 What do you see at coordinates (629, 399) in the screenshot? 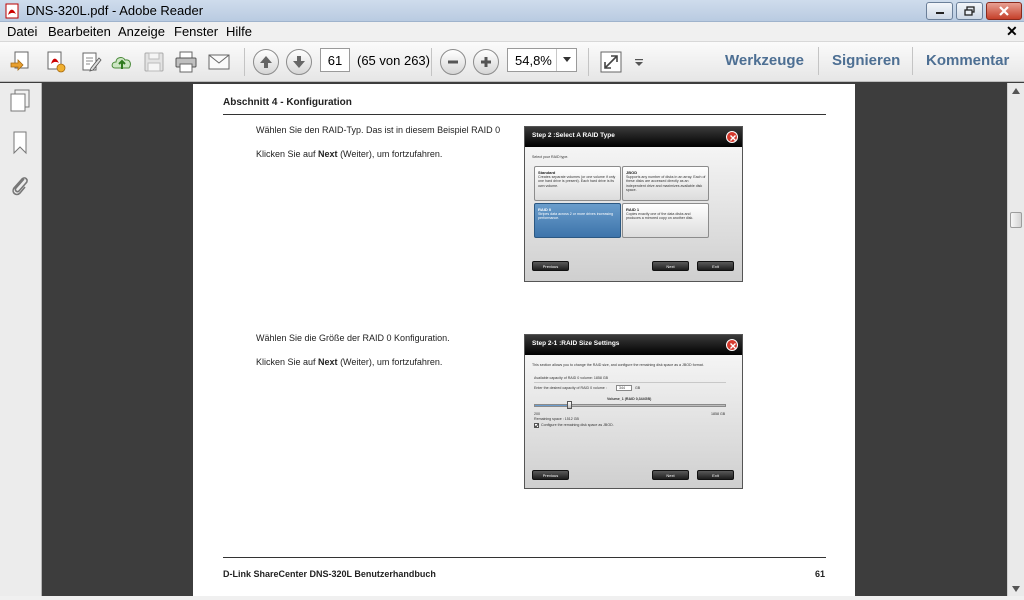
I see `volume-label: Volume_1 (RAID 0,344GB)` at bounding box center [629, 399].